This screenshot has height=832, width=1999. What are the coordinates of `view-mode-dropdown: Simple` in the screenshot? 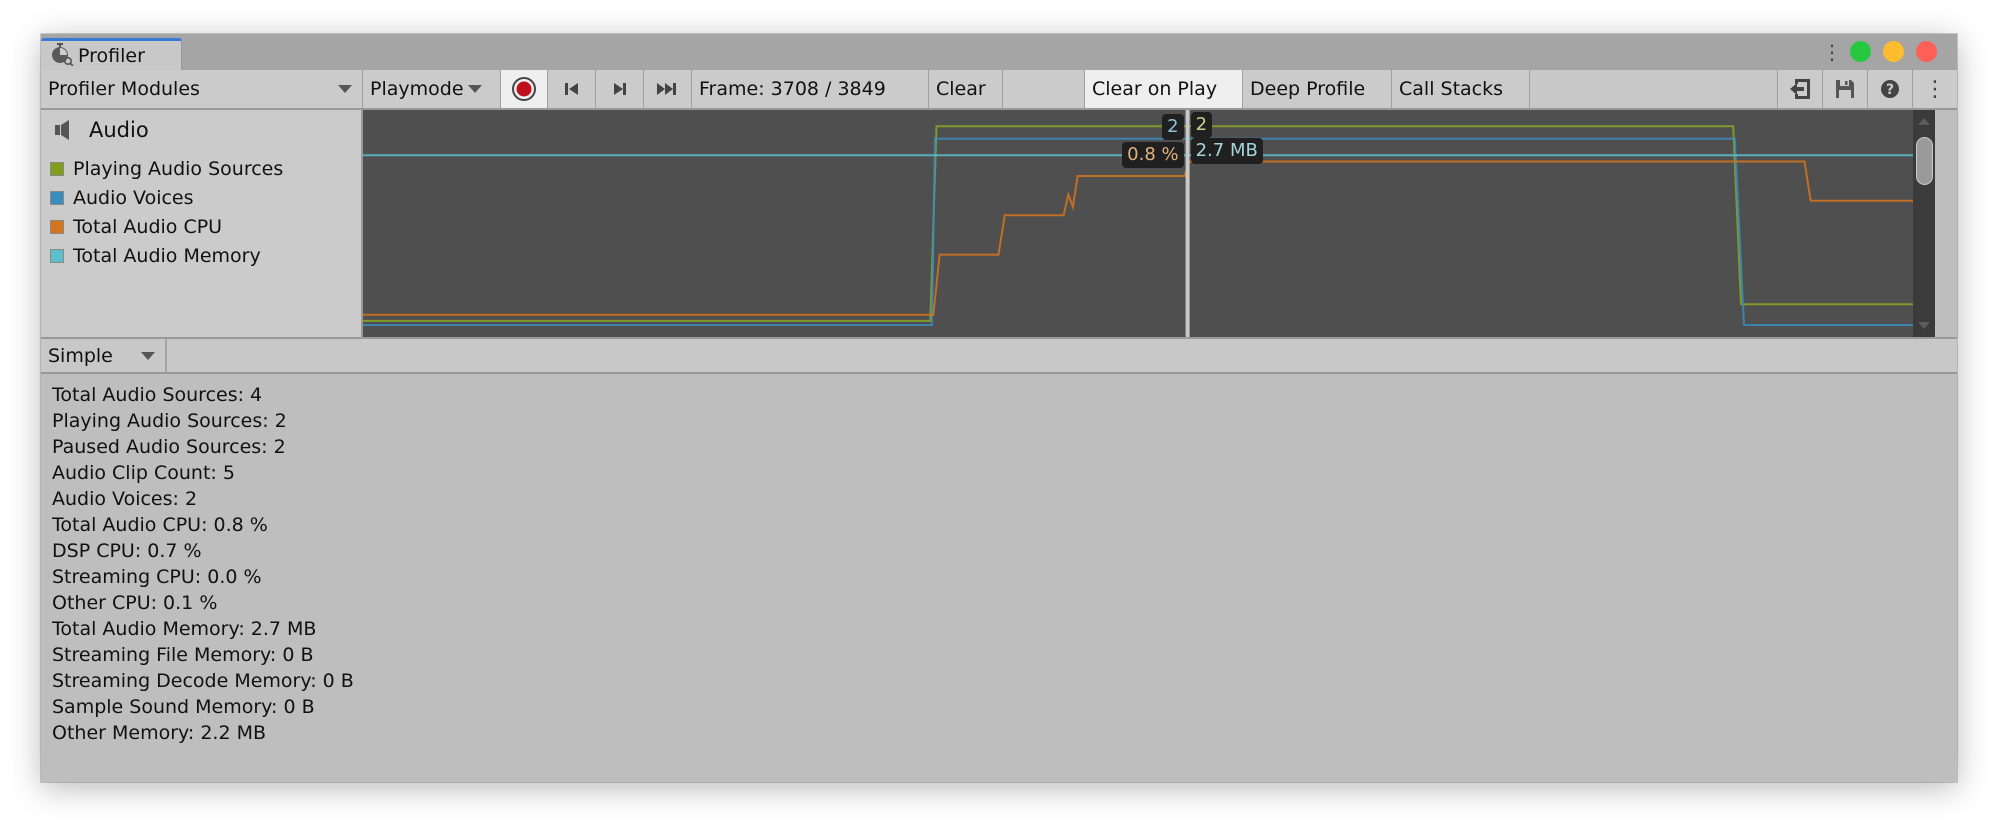 It's located at (104, 355).